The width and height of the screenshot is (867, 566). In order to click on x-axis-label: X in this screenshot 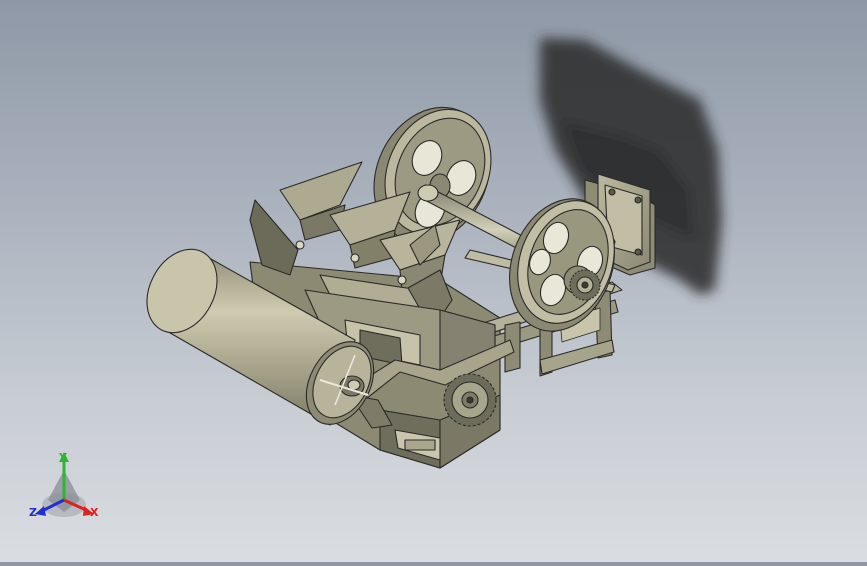, I will do `click(94, 512)`.